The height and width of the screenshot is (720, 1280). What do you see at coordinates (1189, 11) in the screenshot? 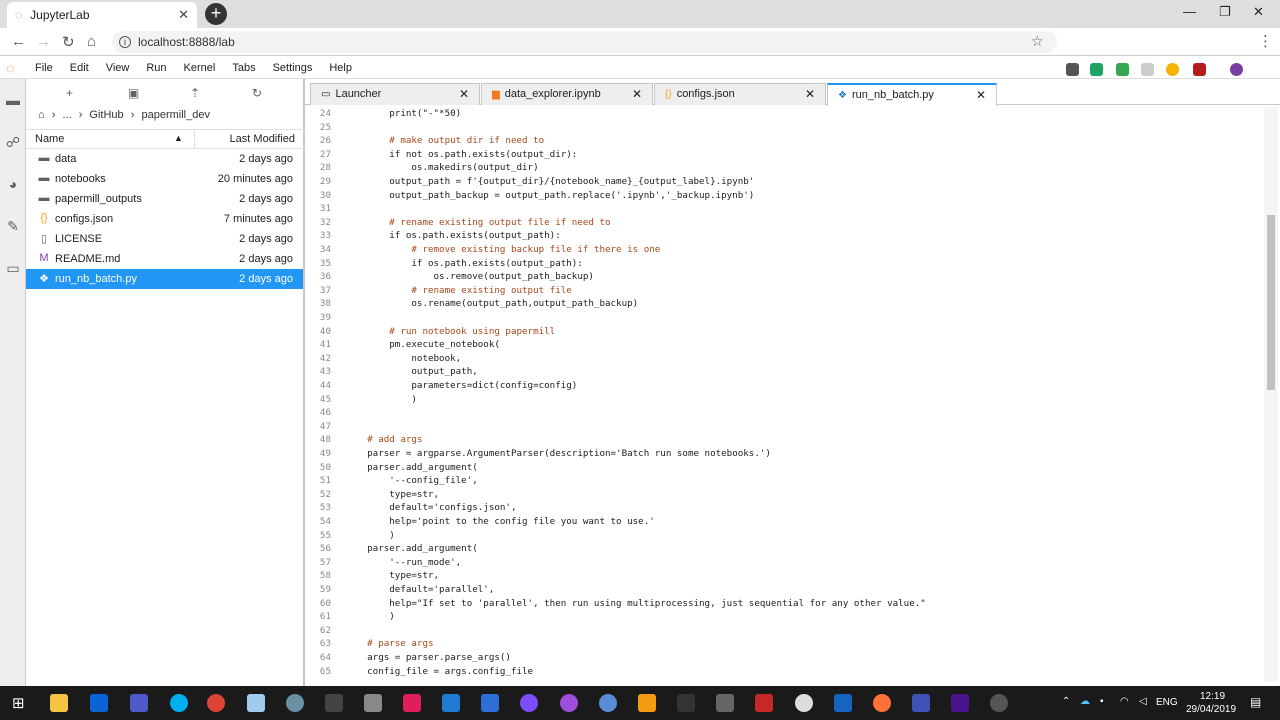
I see `minimize-icon: —` at bounding box center [1189, 11].